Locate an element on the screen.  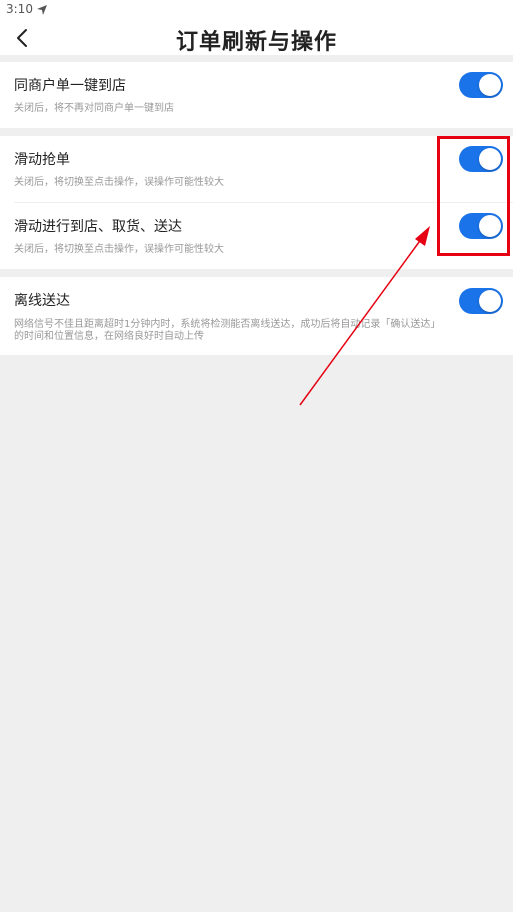
setting-row-one-tap-arrival: 同商户单一键到店 关闭后，将不再对同商户单一键到店 is located at coordinates (256, 95).